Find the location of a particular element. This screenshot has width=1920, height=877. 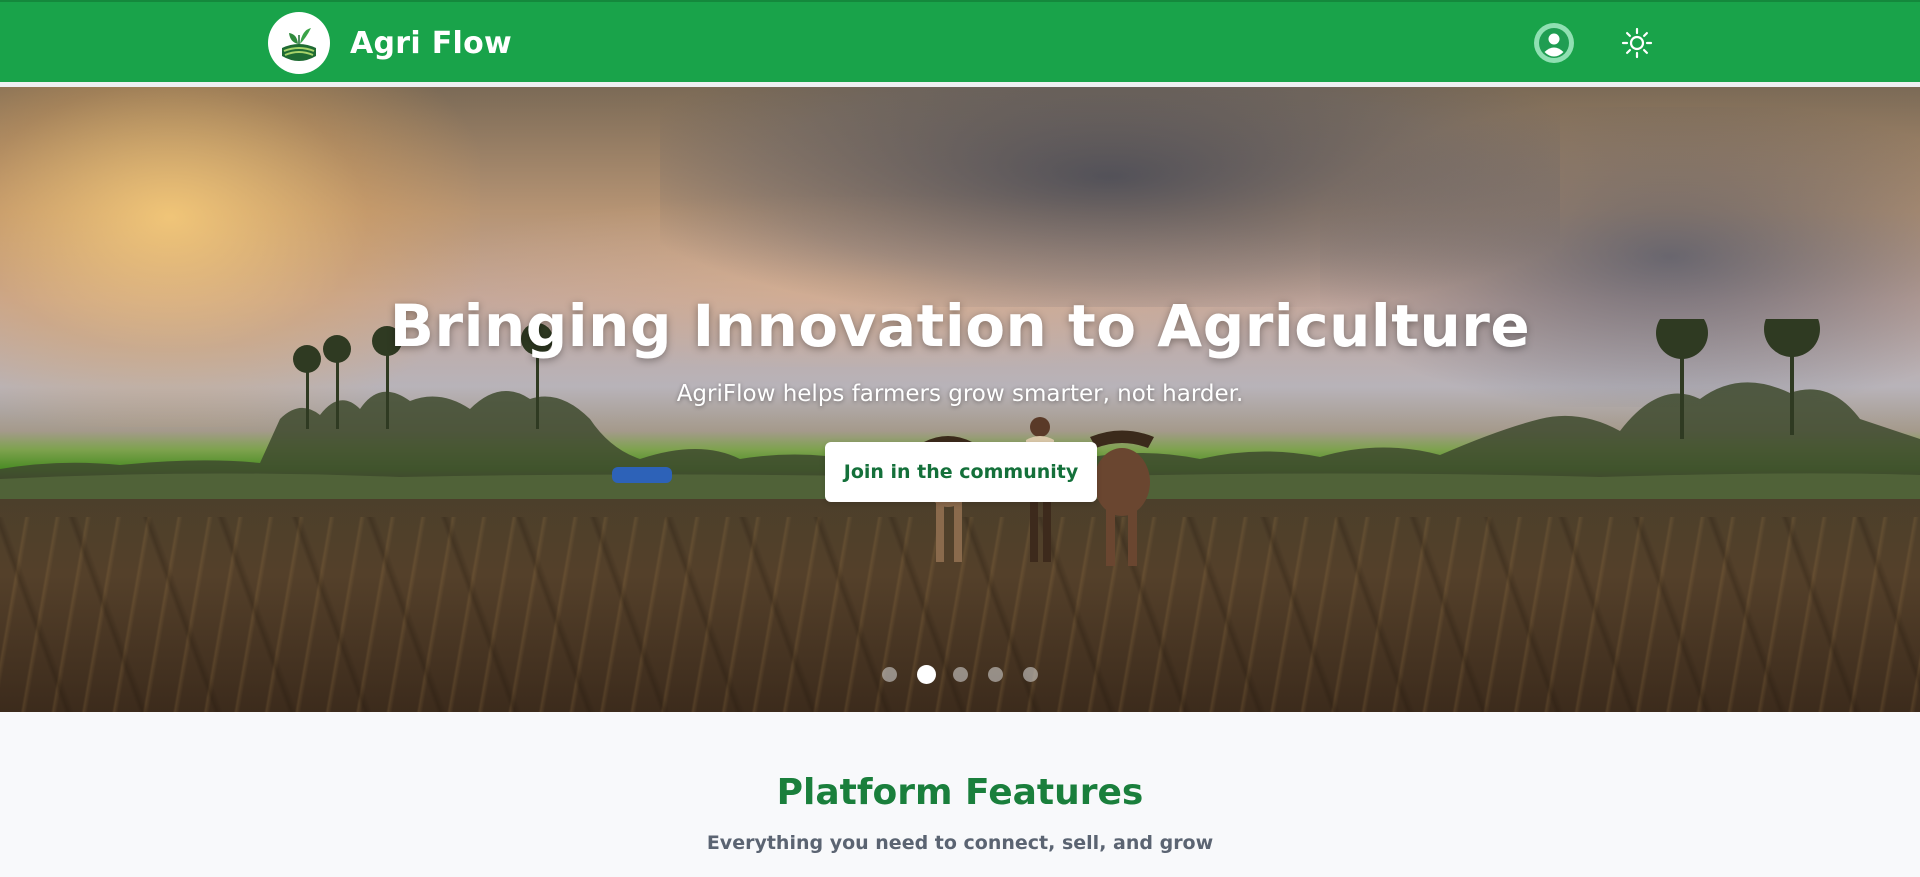

sun-icon is located at coordinates (1637, 43).